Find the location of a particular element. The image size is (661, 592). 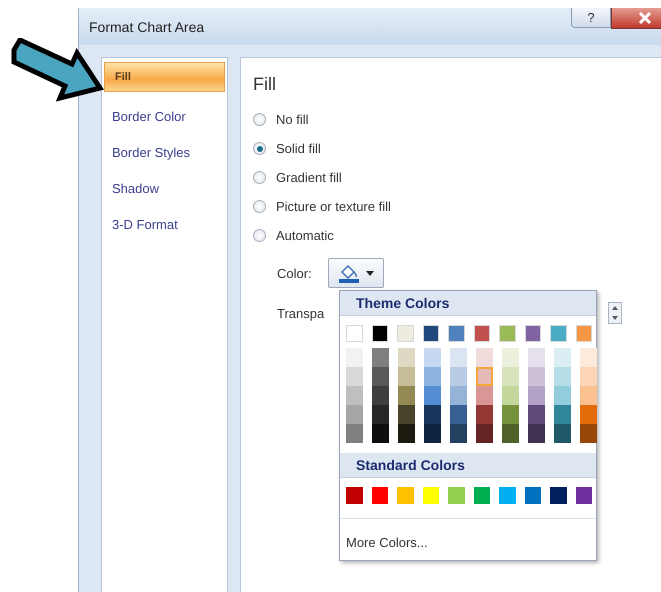

radio-label: Gradient fill is located at coordinates (309, 177).